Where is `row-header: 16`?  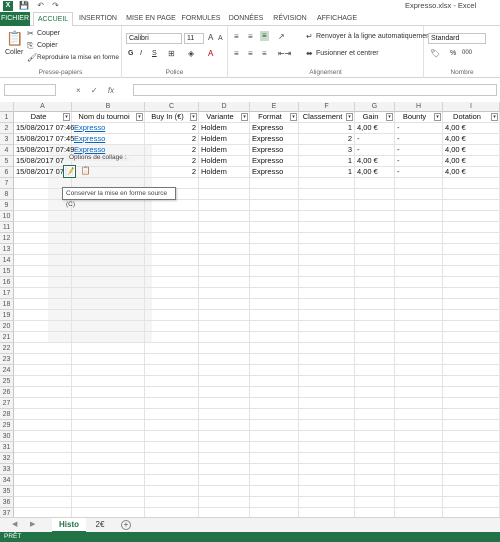 row-header: 16 is located at coordinates (7, 282).